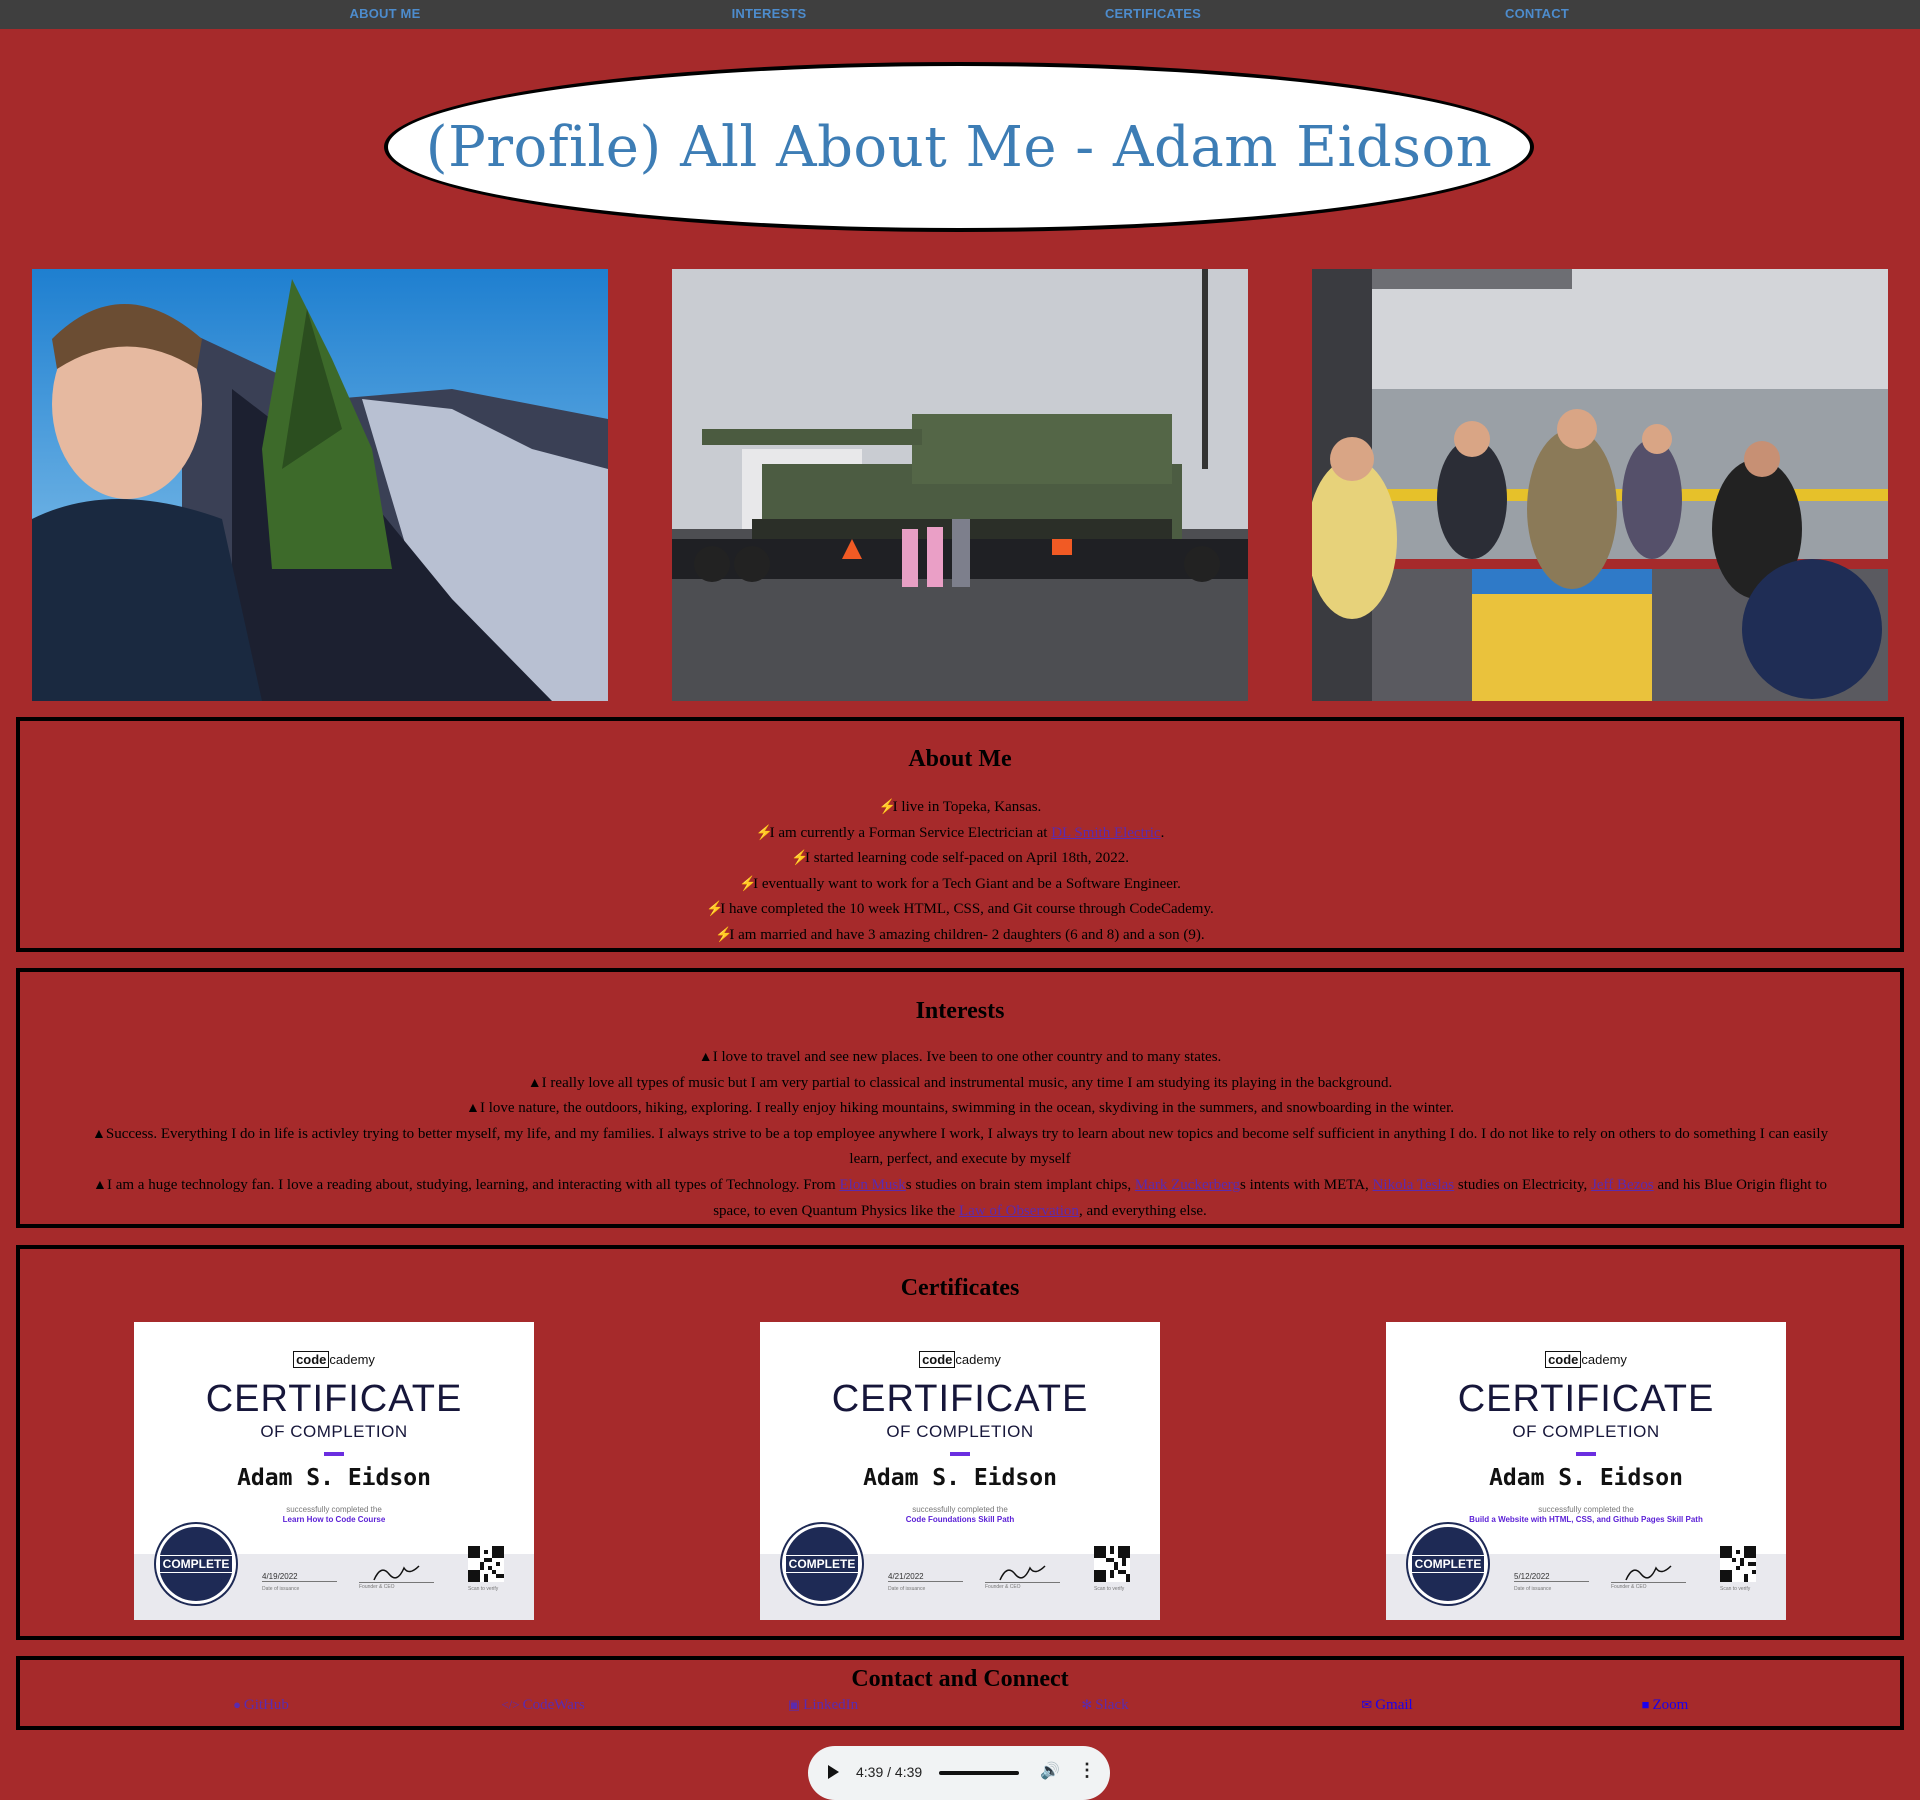  What do you see at coordinates (1050, 1771) in the screenshot?
I see `volume-icon: 🔊` at bounding box center [1050, 1771].